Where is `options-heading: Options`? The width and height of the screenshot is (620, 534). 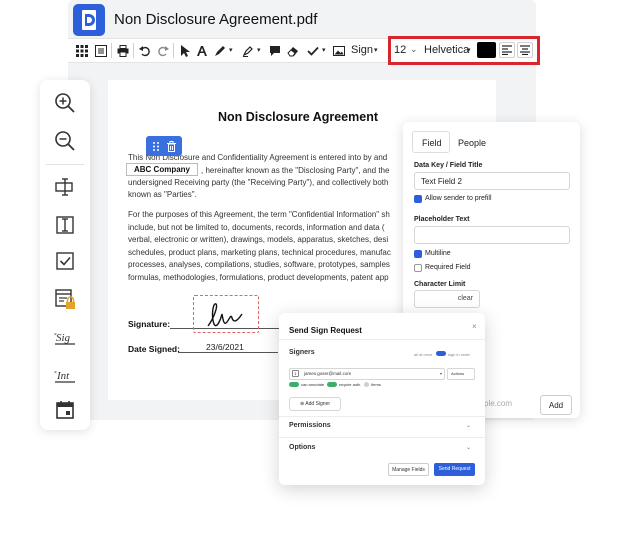 options-heading: Options is located at coordinates (302, 447).